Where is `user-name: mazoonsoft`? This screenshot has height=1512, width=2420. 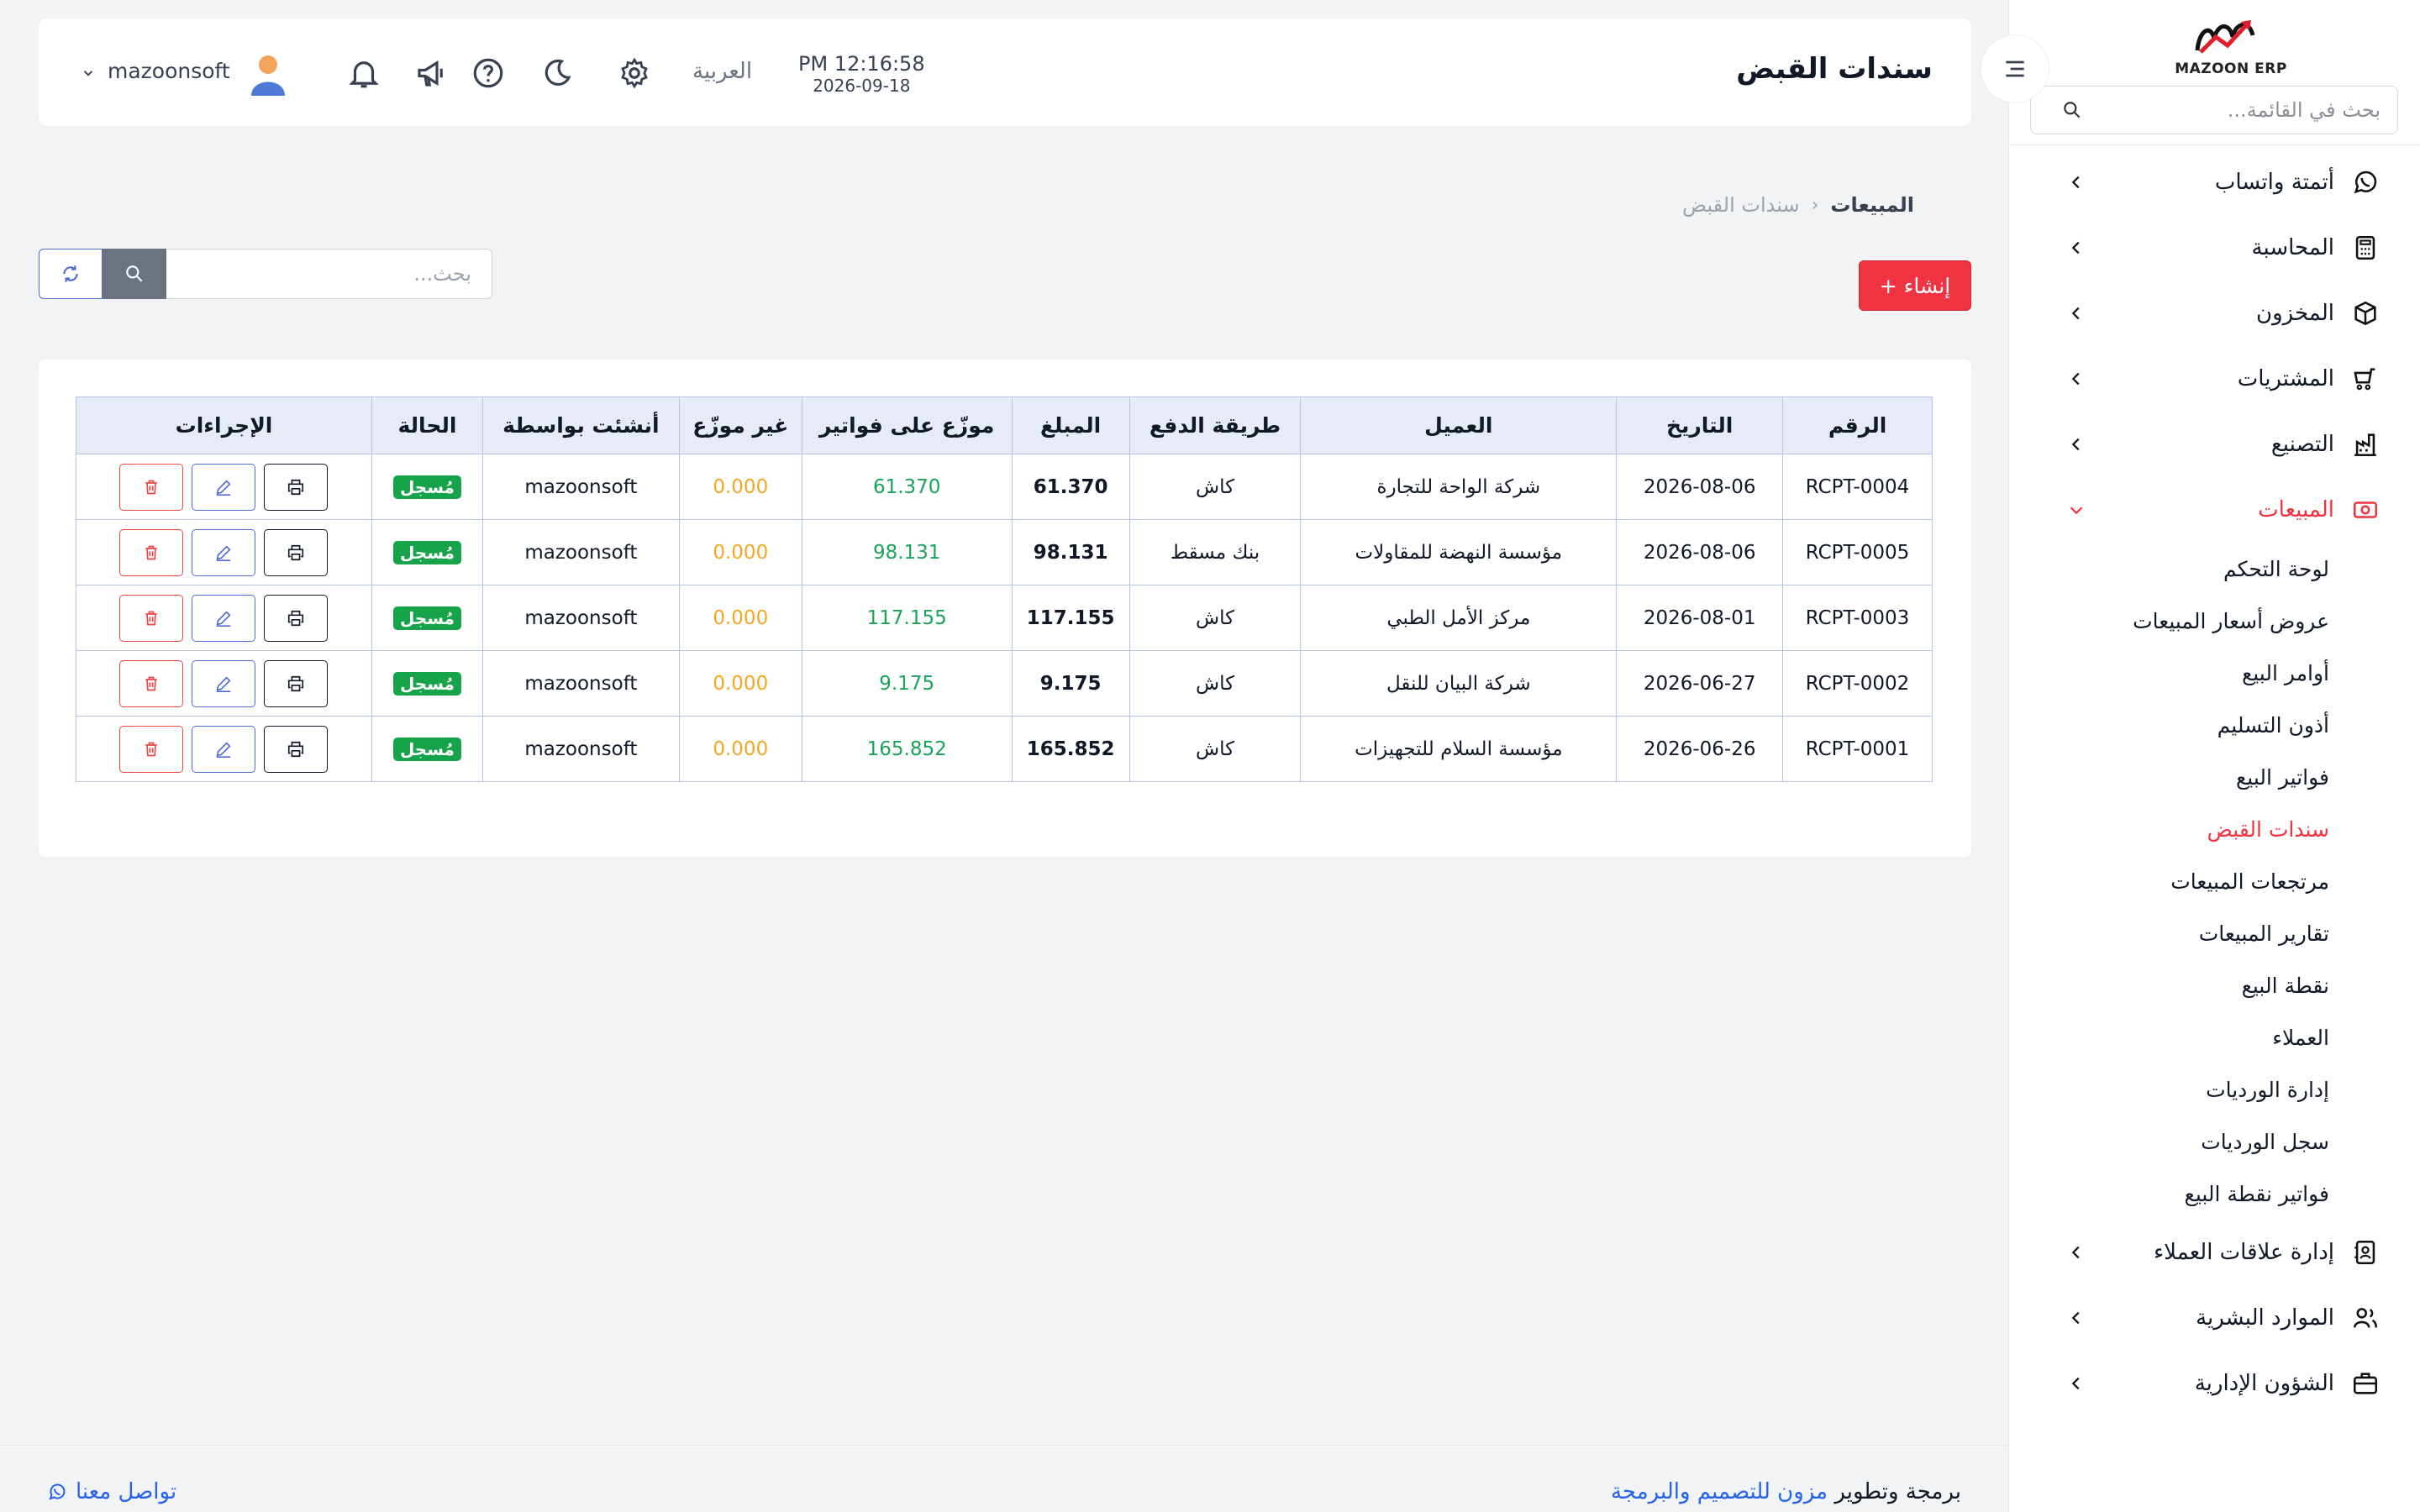 user-name: mazoonsoft is located at coordinates (169, 71).